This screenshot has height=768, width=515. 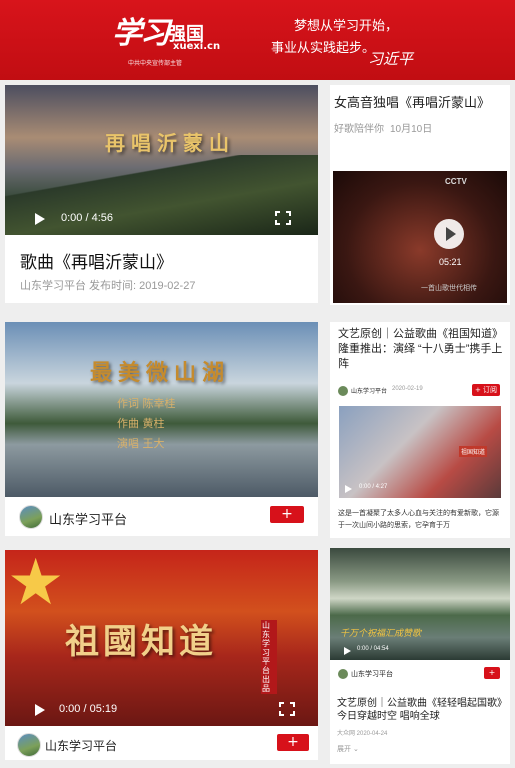 What do you see at coordinates (359, 129) in the screenshot?
I see `article-source: 好歌陪伴你` at bounding box center [359, 129].